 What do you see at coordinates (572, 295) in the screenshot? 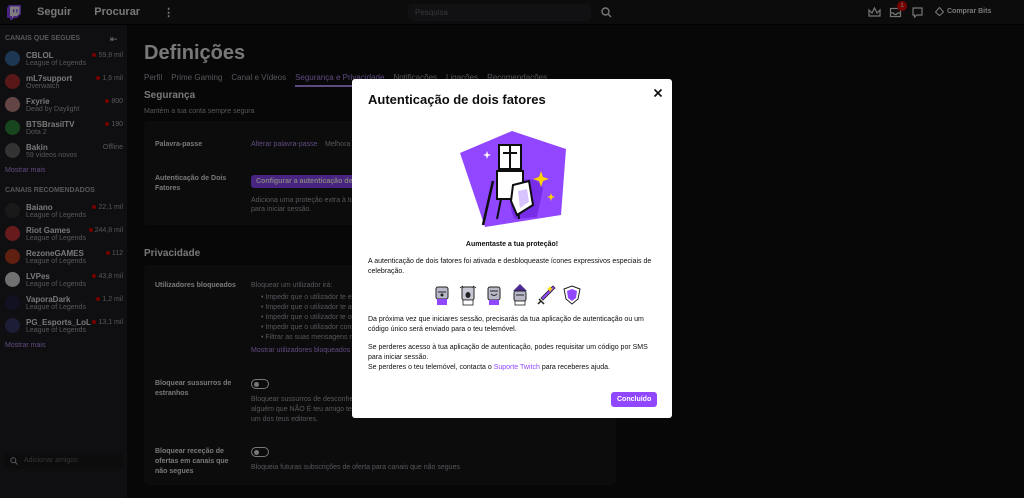
I see `shield-emote-icon` at bounding box center [572, 295].